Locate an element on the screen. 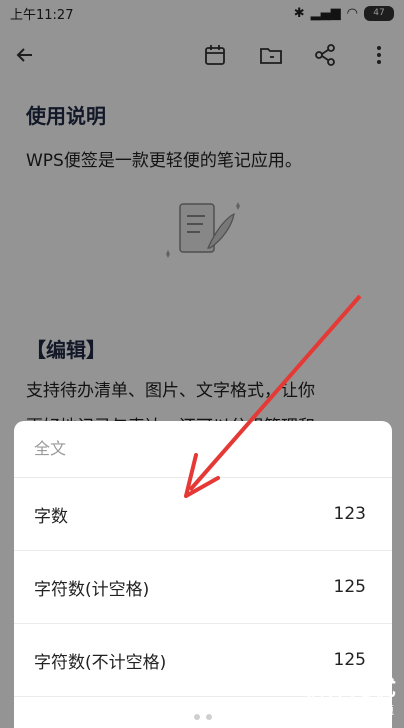 Image resolution: width=404 pixels, height=728 pixels. sheet-header: 全文 is located at coordinates (203, 449).